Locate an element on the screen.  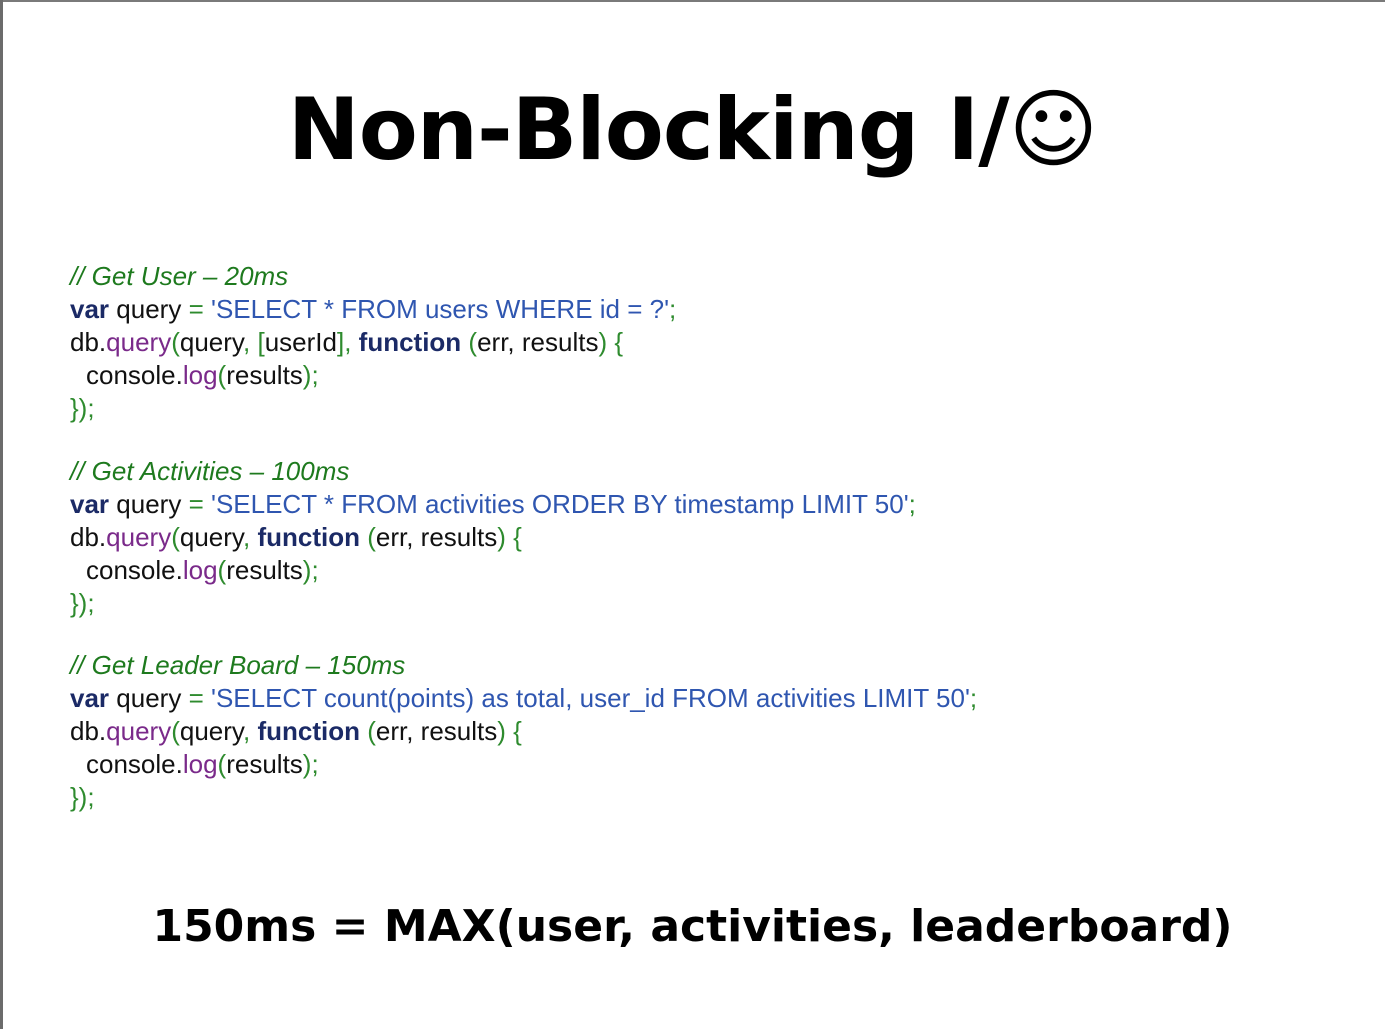
slide-title: Non-Blocking I/☺ is located at coordinates (693, 130).